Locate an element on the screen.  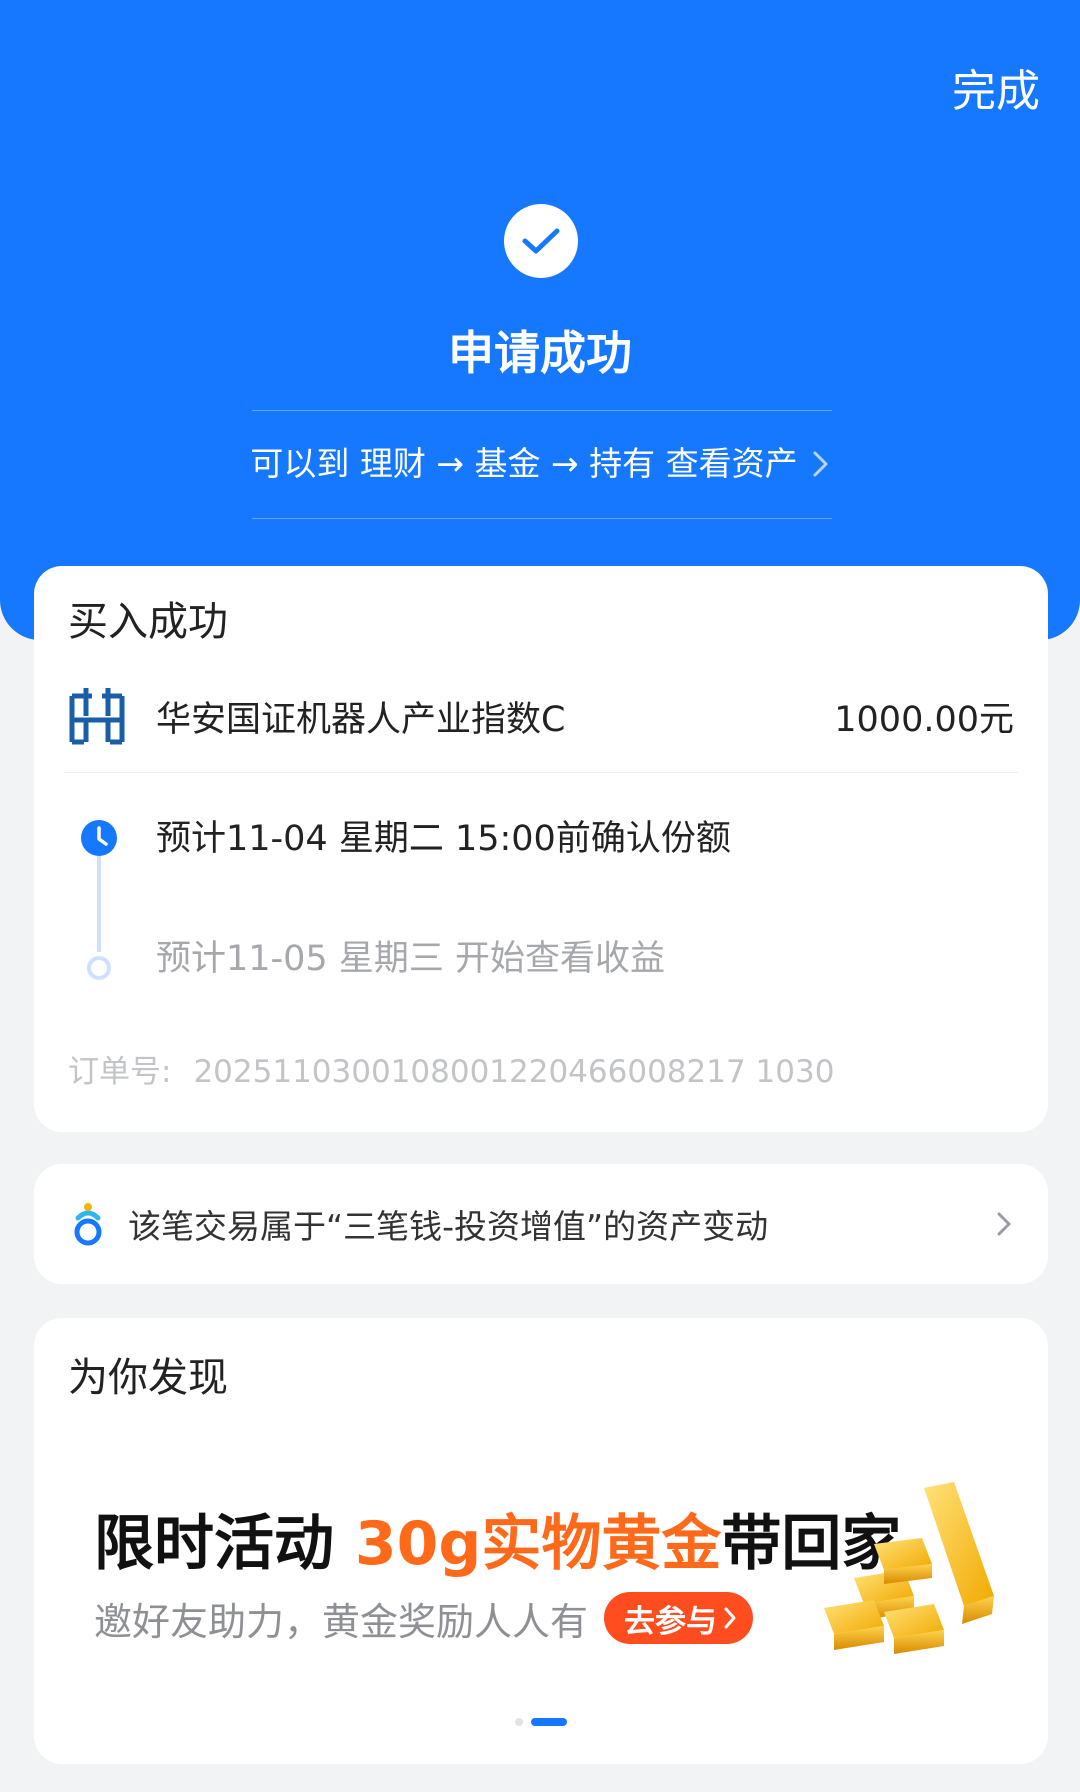
view-assets-link: 可以到 理财 → 基金 → 持有 查看资产 is located at coordinates (540, 464).